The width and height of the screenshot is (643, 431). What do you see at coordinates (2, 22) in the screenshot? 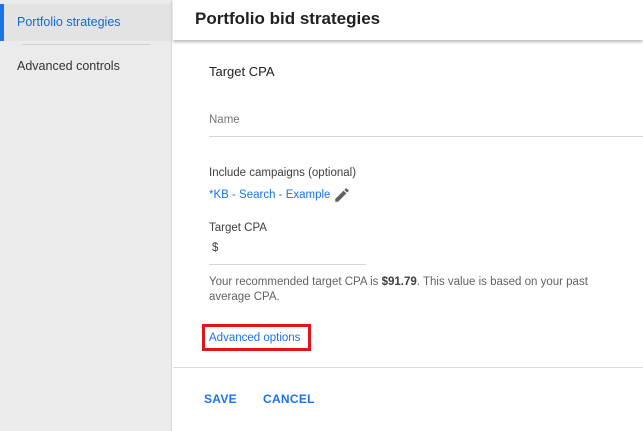
I see `active-indicator` at bounding box center [2, 22].